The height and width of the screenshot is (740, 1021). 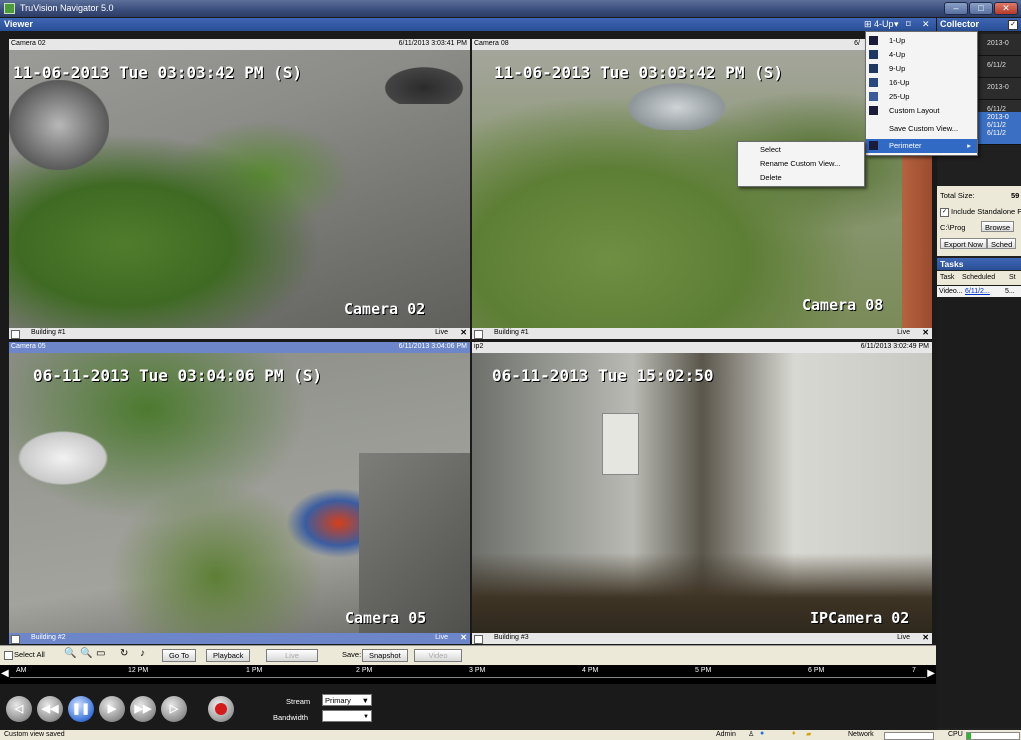 I want to click on snapshot-button: Snapshot, so click(x=385, y=655).